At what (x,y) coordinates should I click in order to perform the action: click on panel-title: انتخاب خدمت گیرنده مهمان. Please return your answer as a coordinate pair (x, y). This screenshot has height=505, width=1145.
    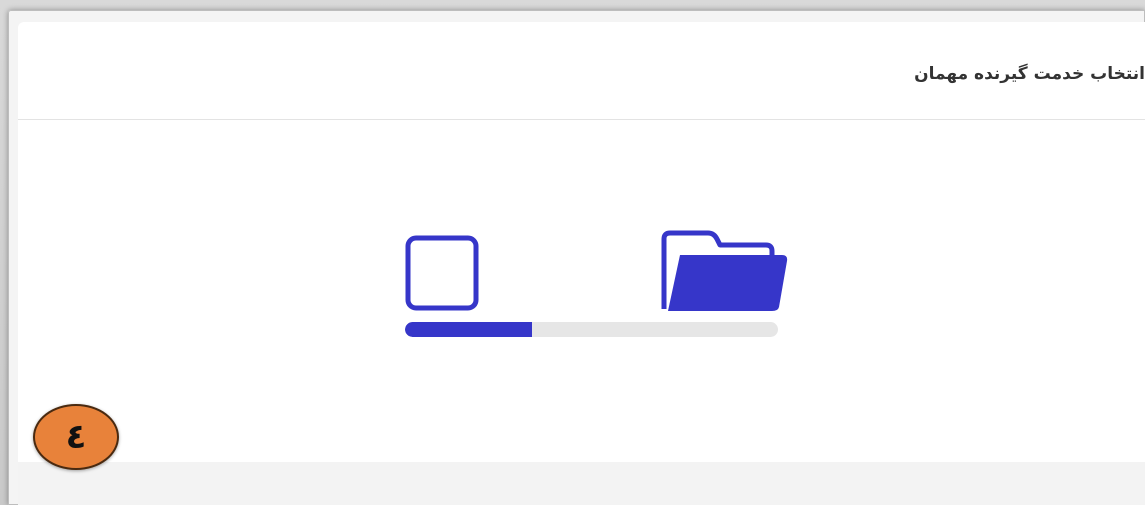
    Looking at the image, I should click on (1029, 74).